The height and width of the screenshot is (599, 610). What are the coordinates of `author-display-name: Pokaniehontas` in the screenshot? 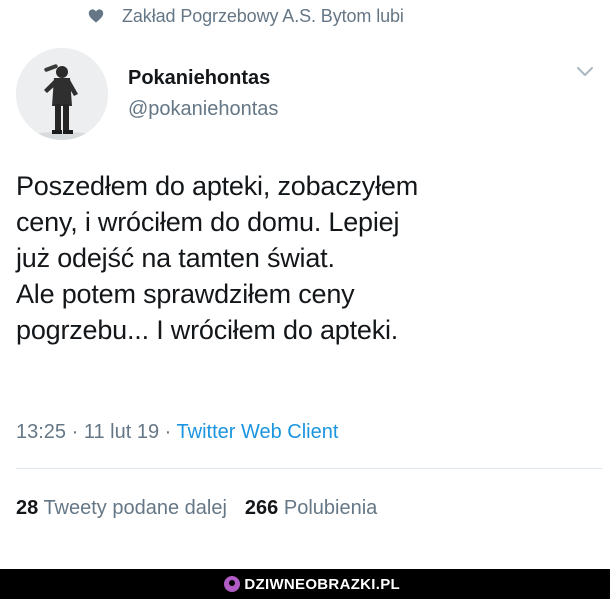 It's located at (203, 78).